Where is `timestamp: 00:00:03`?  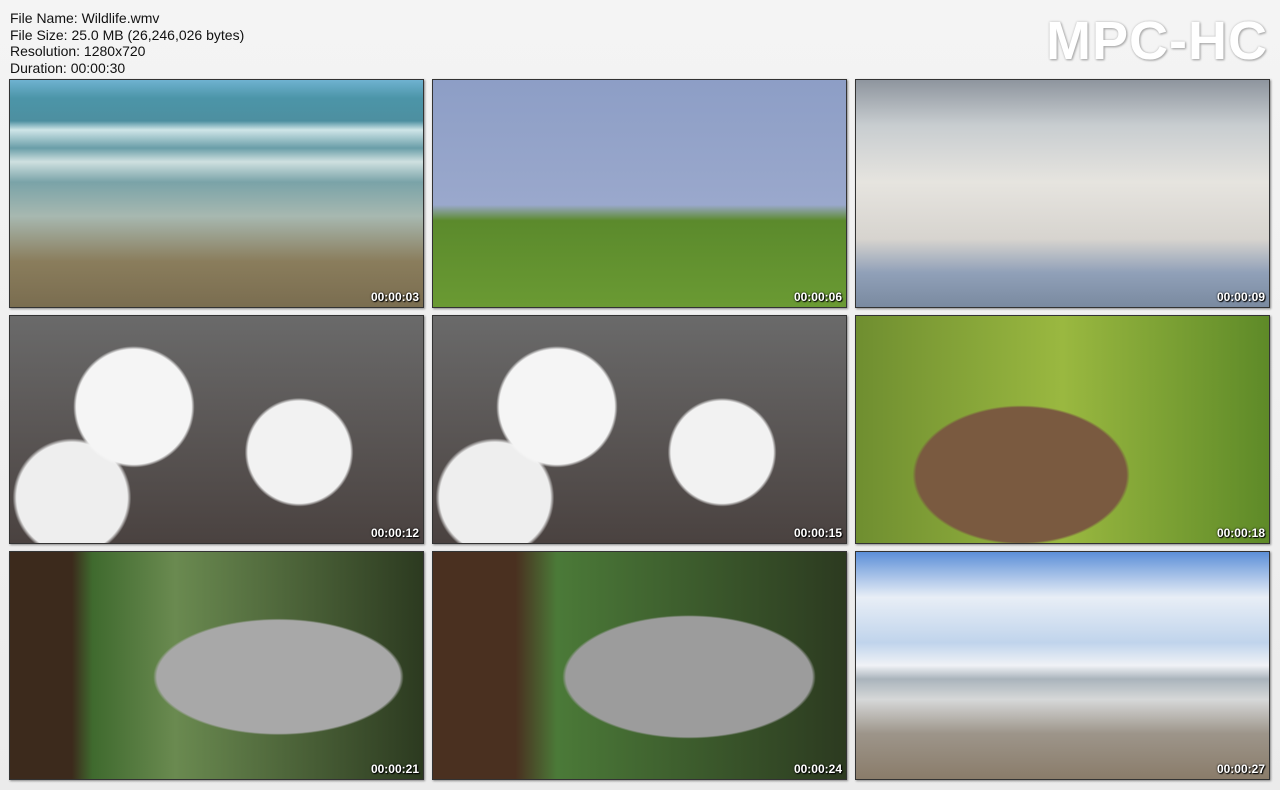 timestamp: 00:00:03 is located at coordinates (394, 297).